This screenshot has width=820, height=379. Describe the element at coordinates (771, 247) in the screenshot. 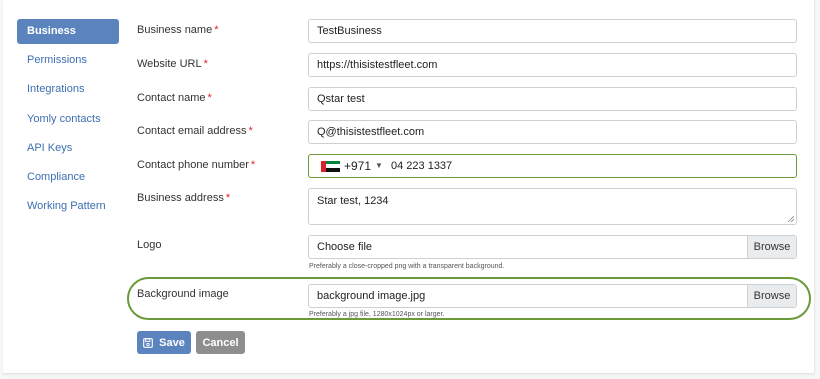

I see `logo-browse-button: Browse` at that location.